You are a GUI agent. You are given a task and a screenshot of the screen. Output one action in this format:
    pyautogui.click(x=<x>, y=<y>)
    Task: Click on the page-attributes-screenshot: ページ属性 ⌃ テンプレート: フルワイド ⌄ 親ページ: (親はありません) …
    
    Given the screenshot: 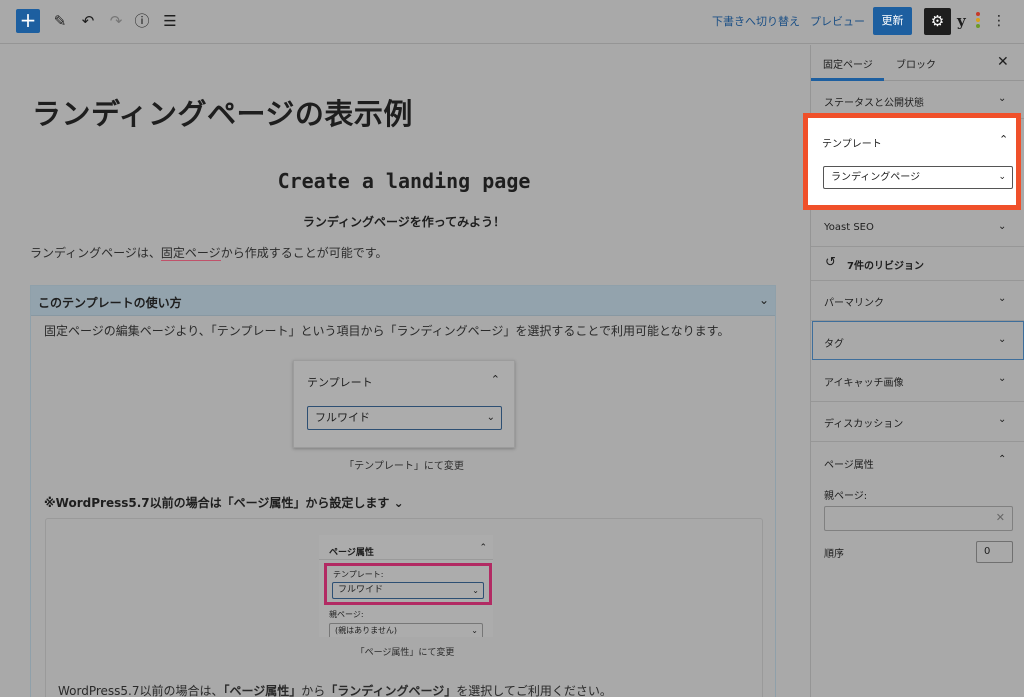 What is the action you would take?
    pyautogui.click(x=406, y=586)
    